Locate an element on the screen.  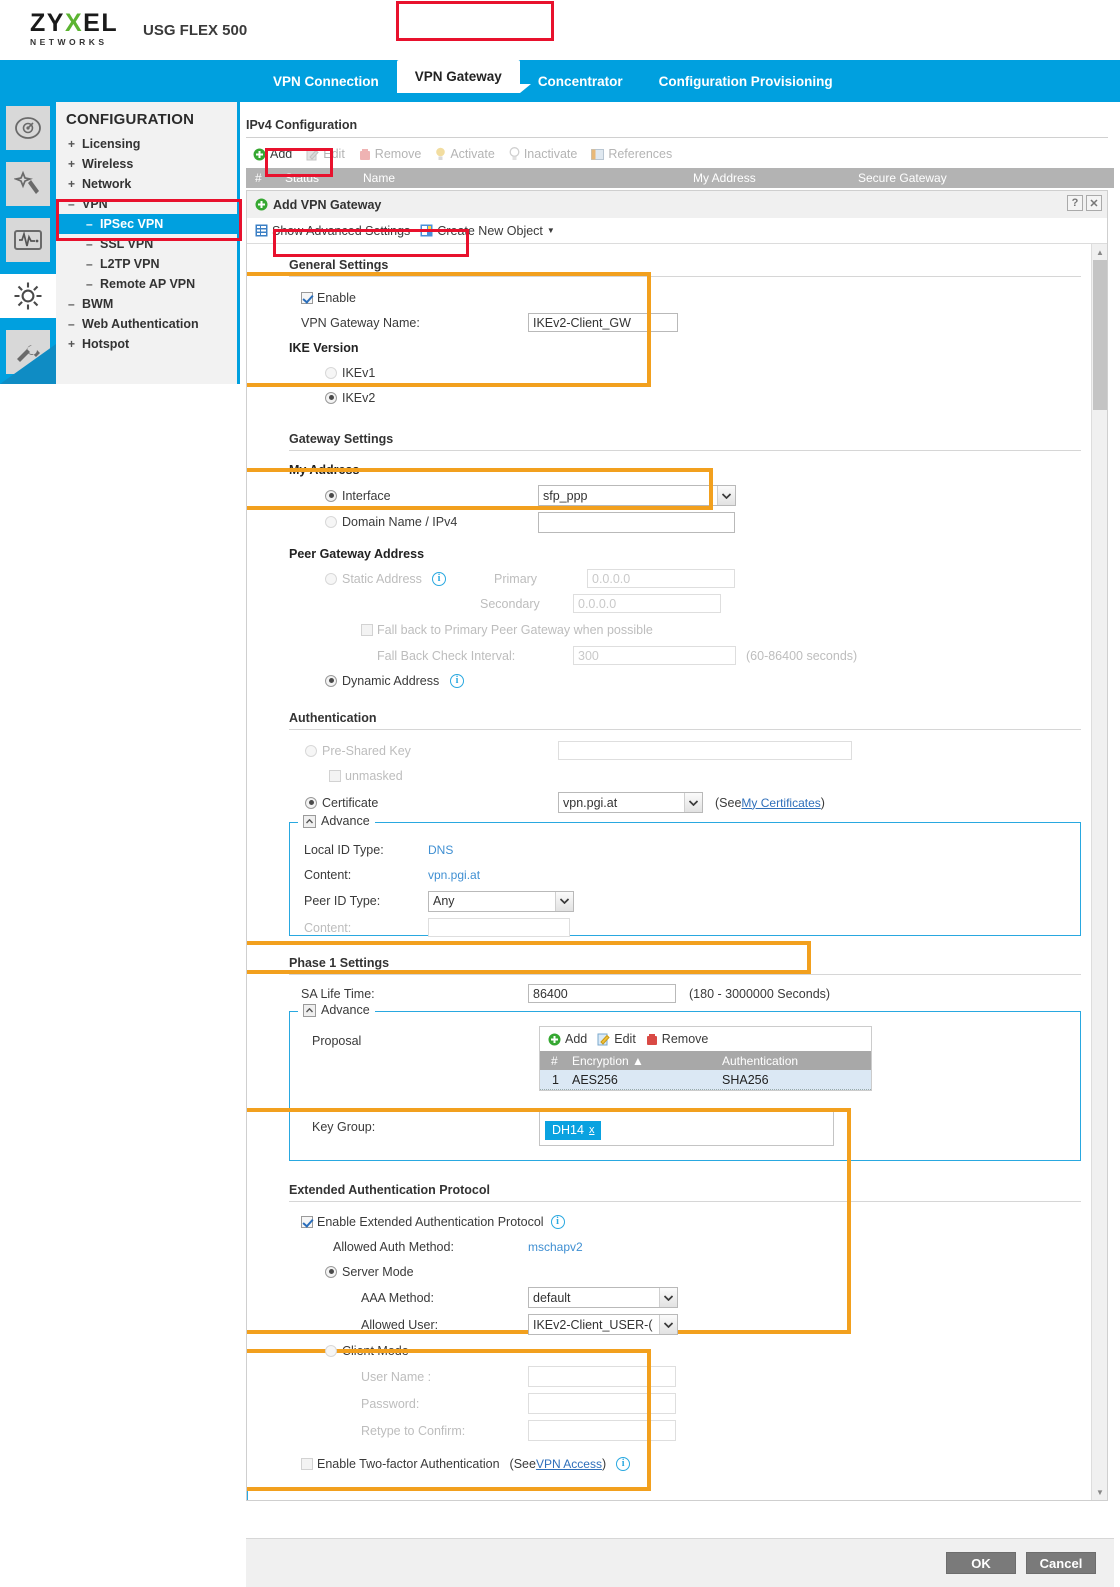
ok-button: OK is located at coordinates (981, 1563).